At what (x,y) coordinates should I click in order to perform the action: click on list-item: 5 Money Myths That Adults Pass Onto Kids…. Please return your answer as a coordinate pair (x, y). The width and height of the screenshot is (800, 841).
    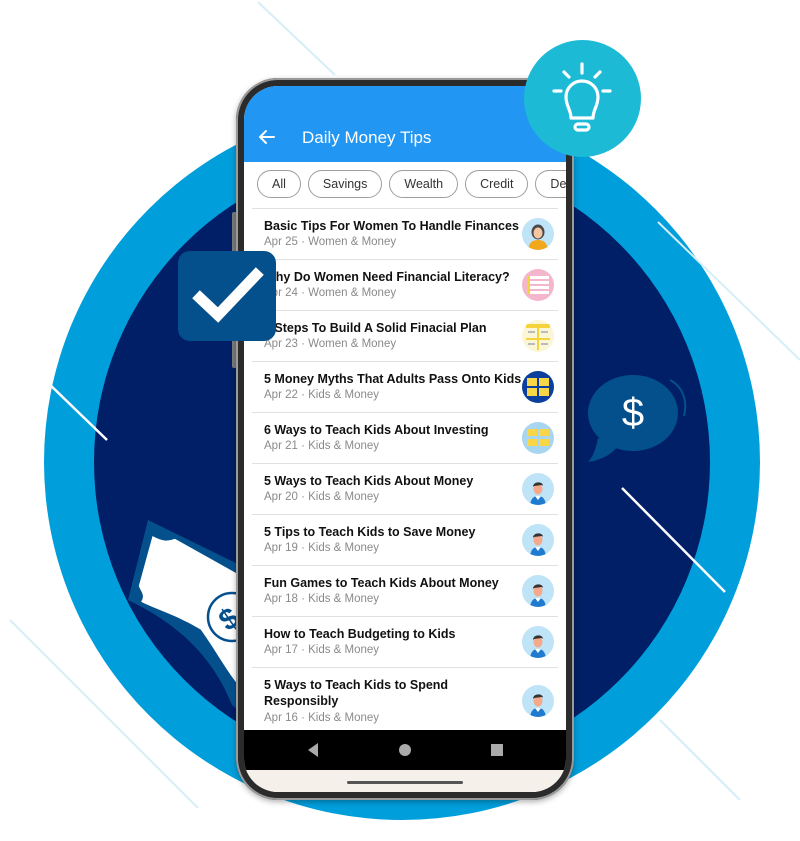
    Looking at the image, I should click on (405, 387).